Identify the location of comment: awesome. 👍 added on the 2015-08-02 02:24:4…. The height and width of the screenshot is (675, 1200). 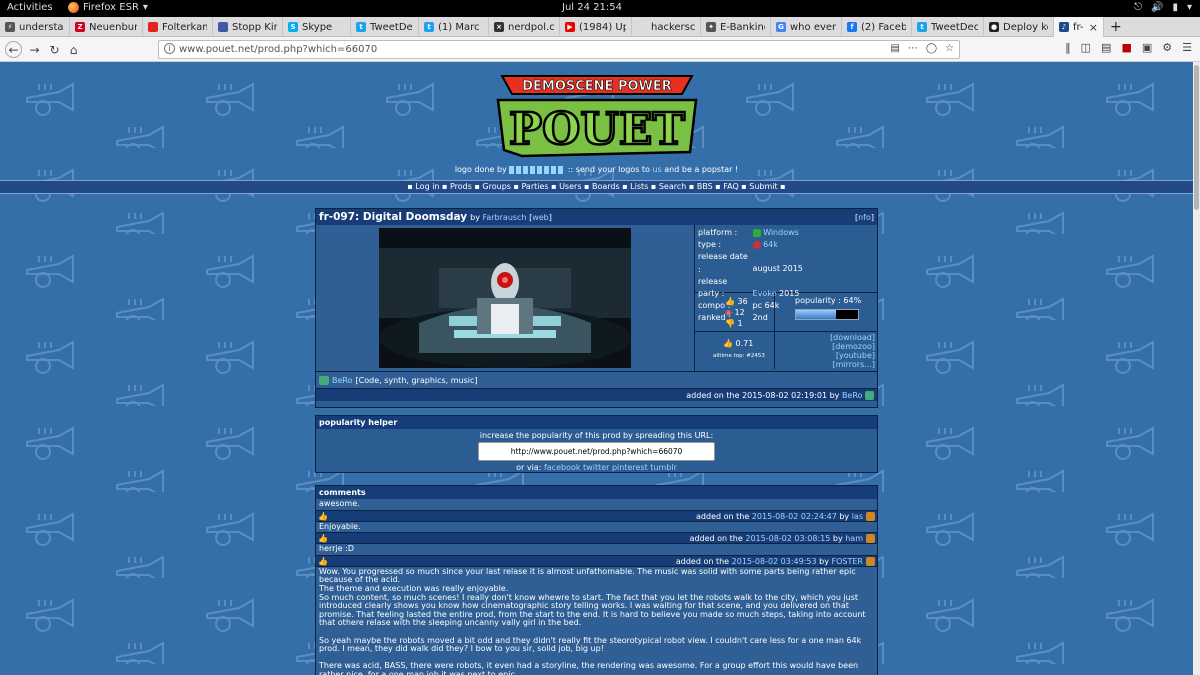
(596, 510).